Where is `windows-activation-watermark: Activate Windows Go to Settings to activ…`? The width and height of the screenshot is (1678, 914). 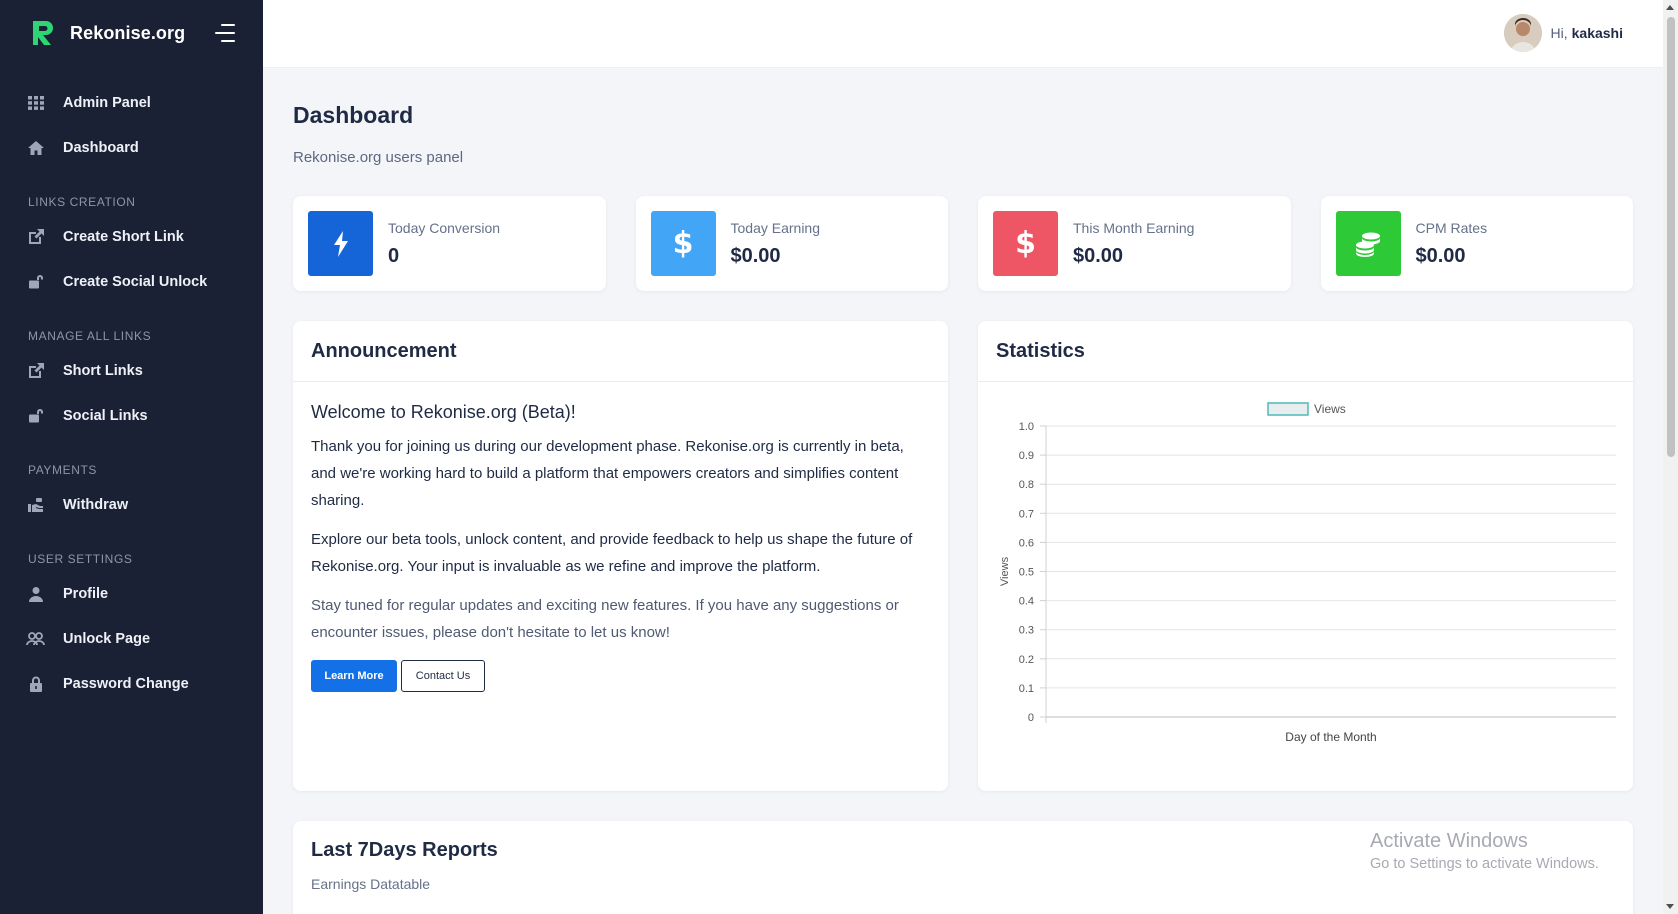 windows-activation-watermark: Activate Windows Go to Settings to activ… is located at coordinates (1484, 851).